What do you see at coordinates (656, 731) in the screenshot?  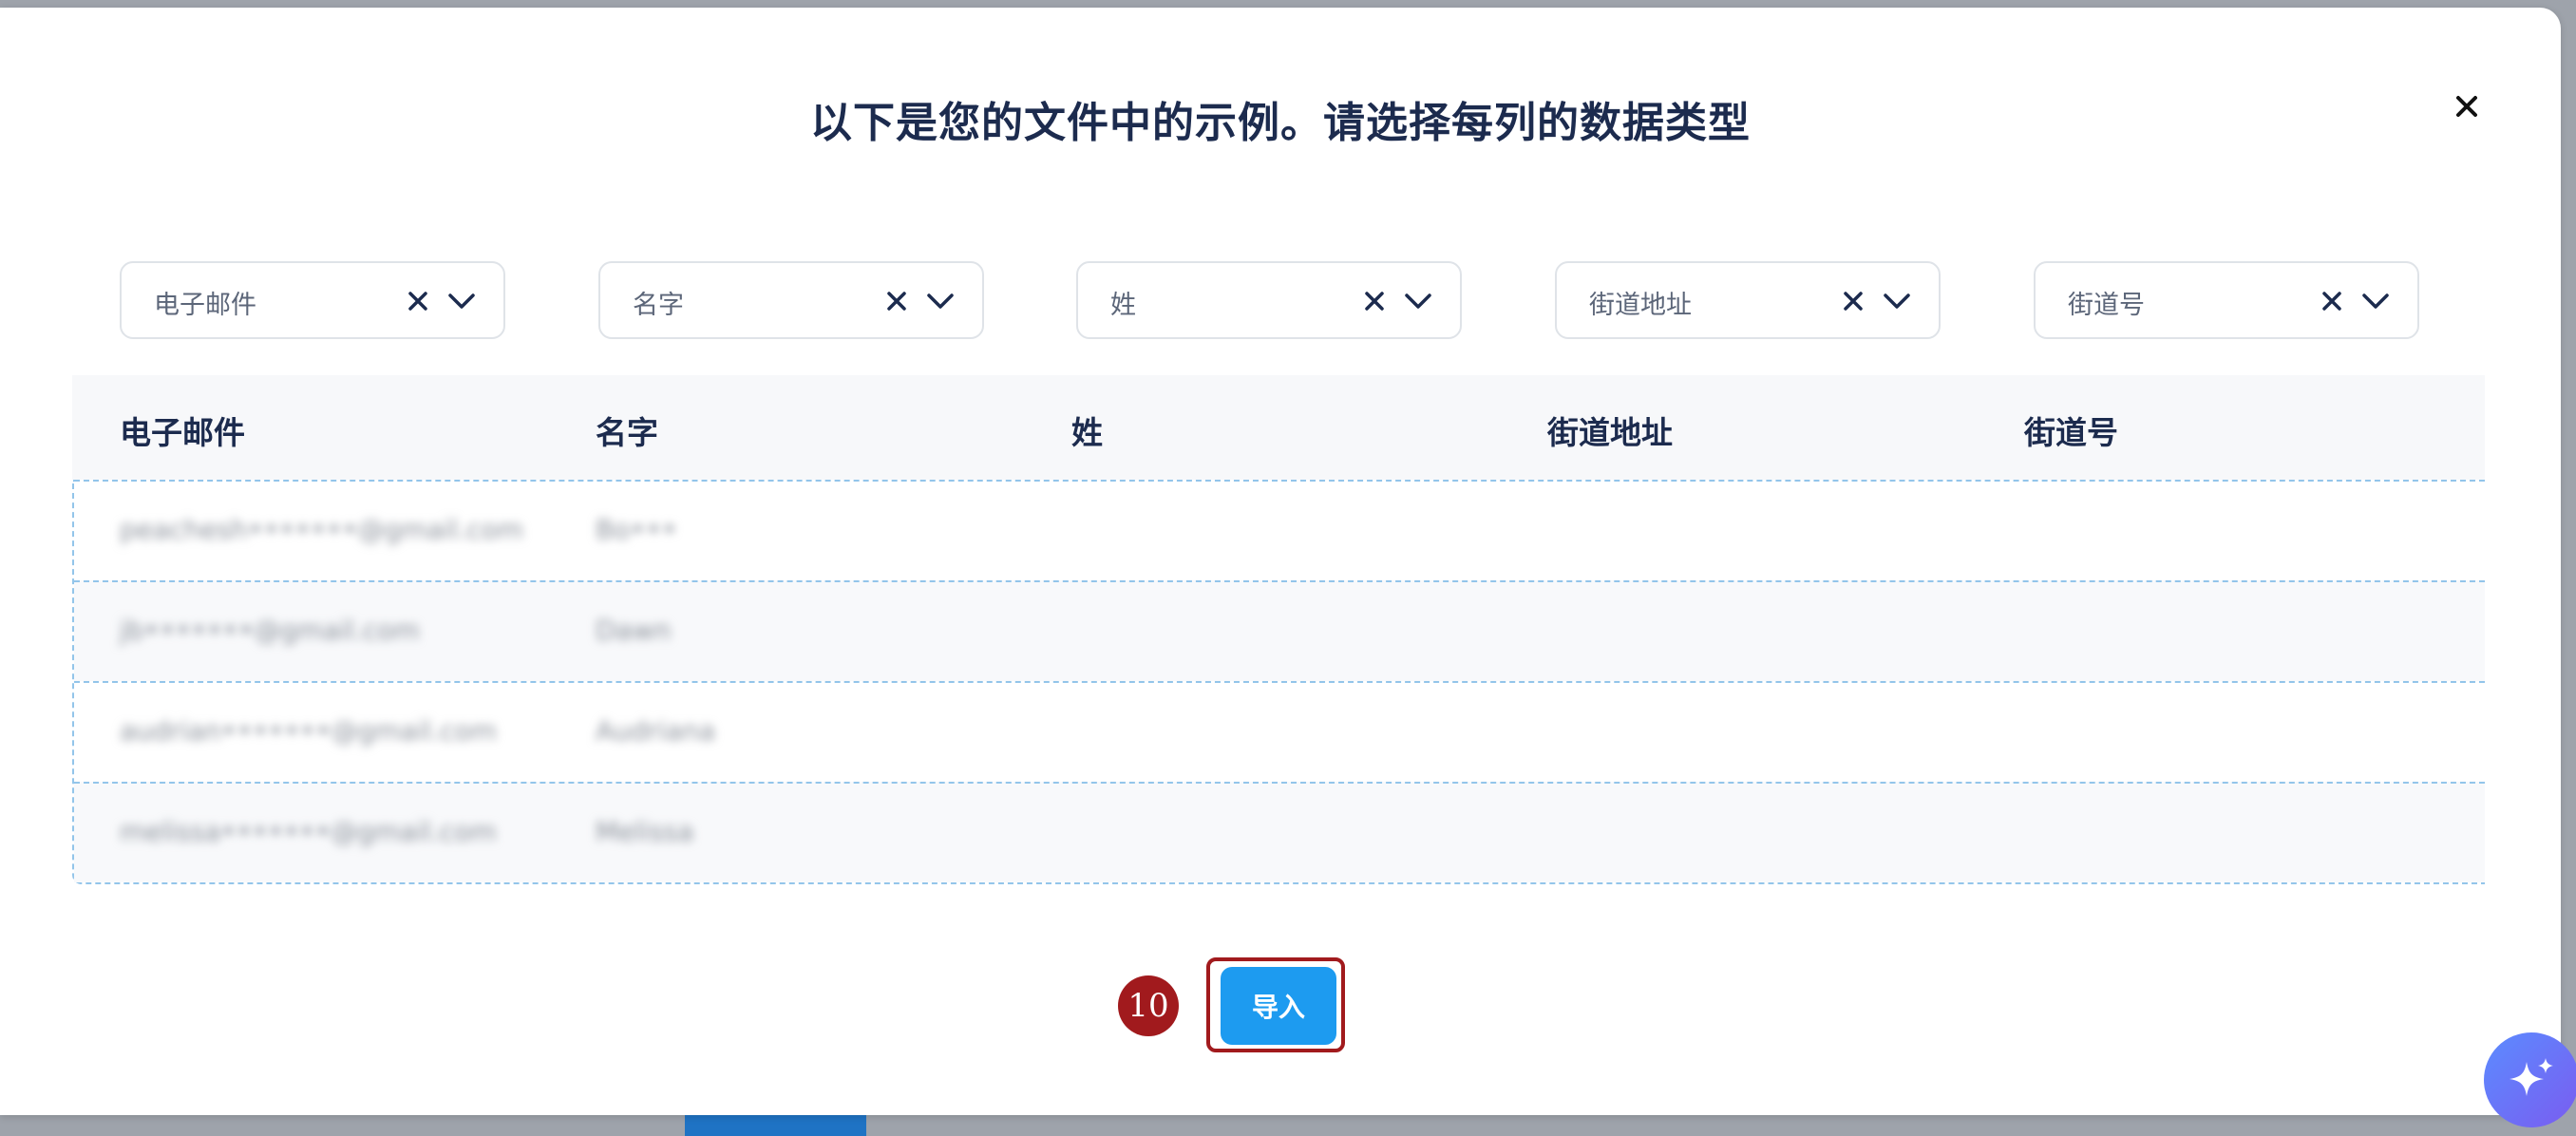 I see `cell-first-name: Audriana` at bounding box center [656, 731].